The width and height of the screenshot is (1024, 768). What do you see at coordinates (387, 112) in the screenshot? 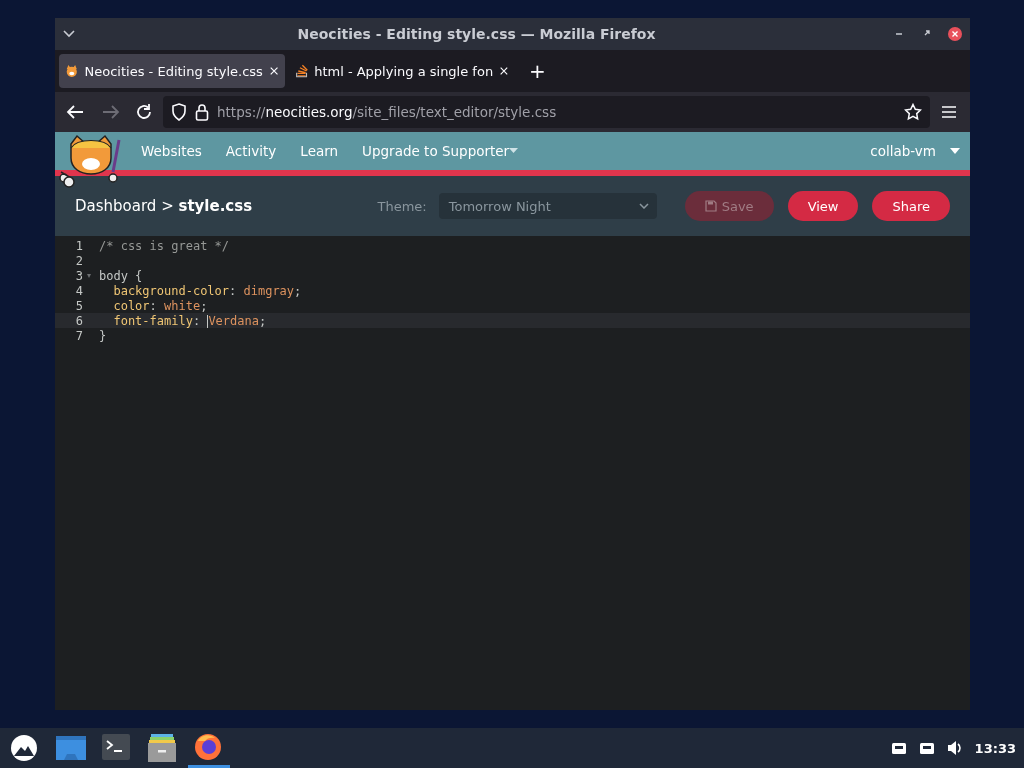
I see `url-text: https://neocities.org/site_files/text_editor/style.css` at bounding box center [387, 112].